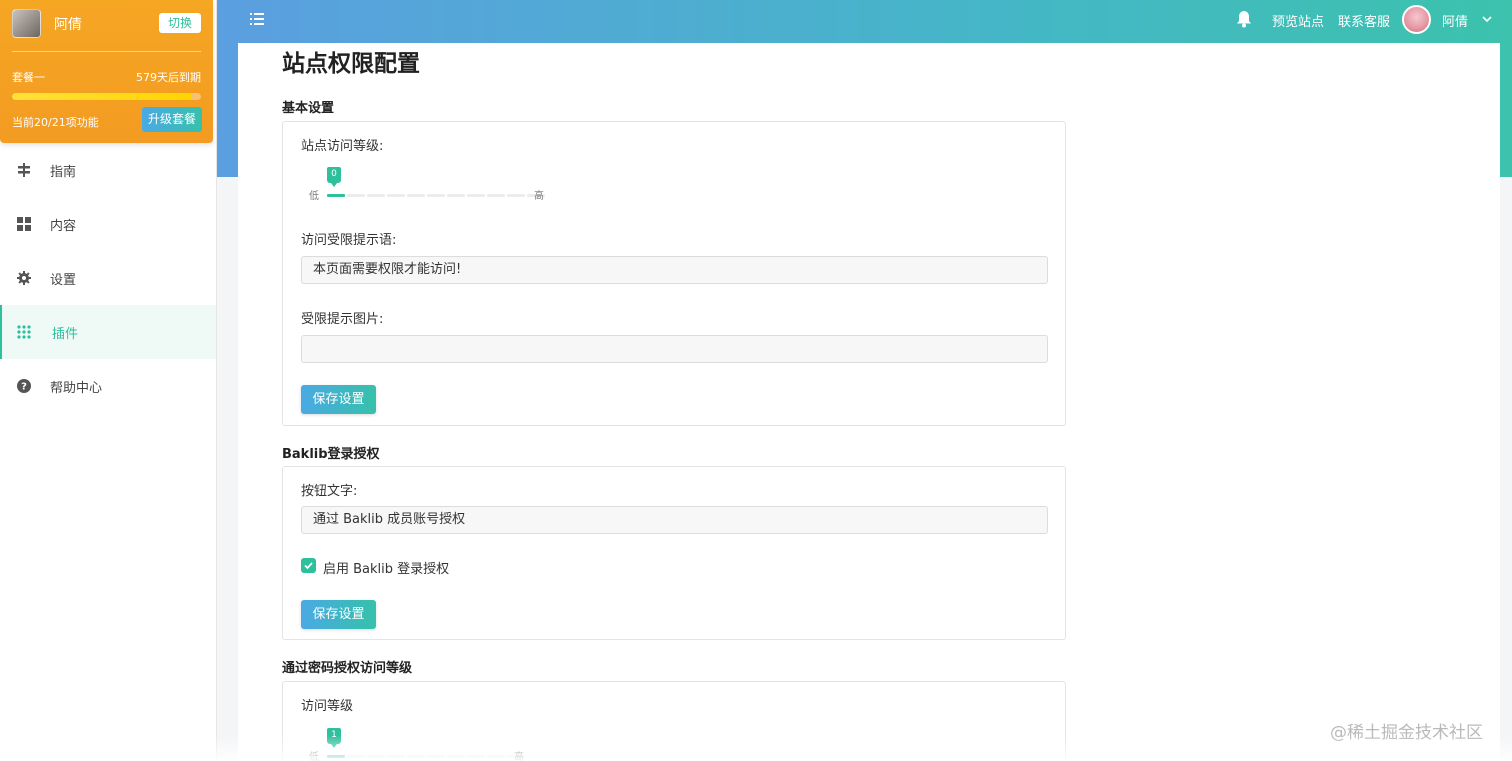  What do you see at coordinates (386, 569) in the screenshot?
I see `enable-baklib-label: 启用 Baklib 登录授权` at bounding box center [386, 569].